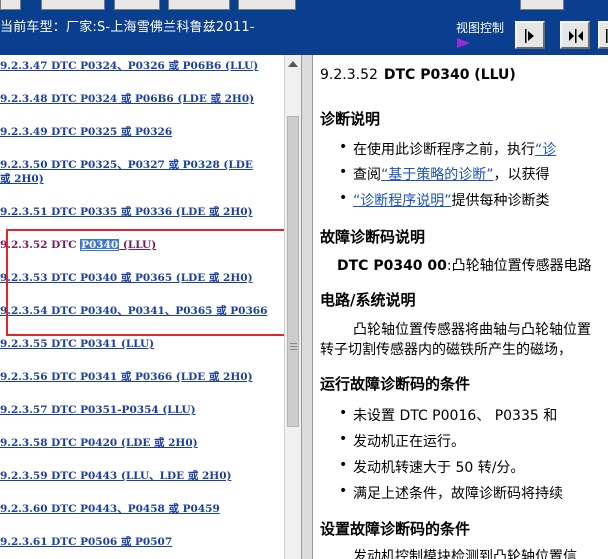  I want to click on bullet-text: 提供每种诊断类, so click(500, 201).